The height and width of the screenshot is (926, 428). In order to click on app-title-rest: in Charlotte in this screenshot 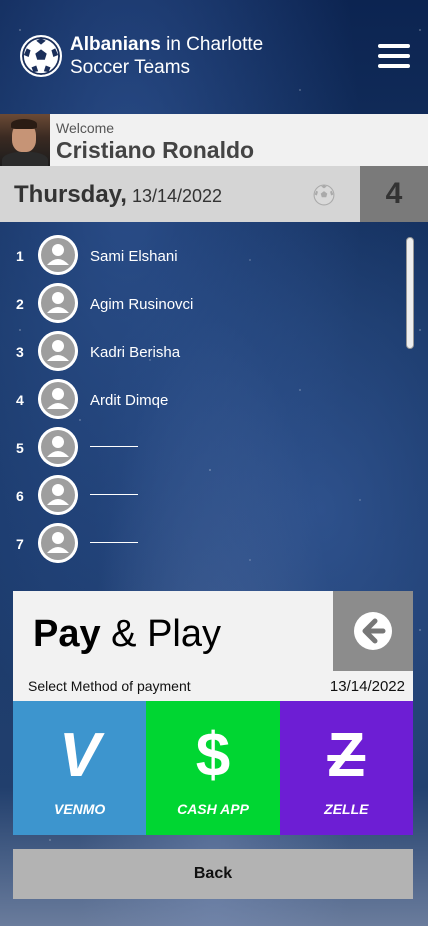, I will do `click(212, 44)`.